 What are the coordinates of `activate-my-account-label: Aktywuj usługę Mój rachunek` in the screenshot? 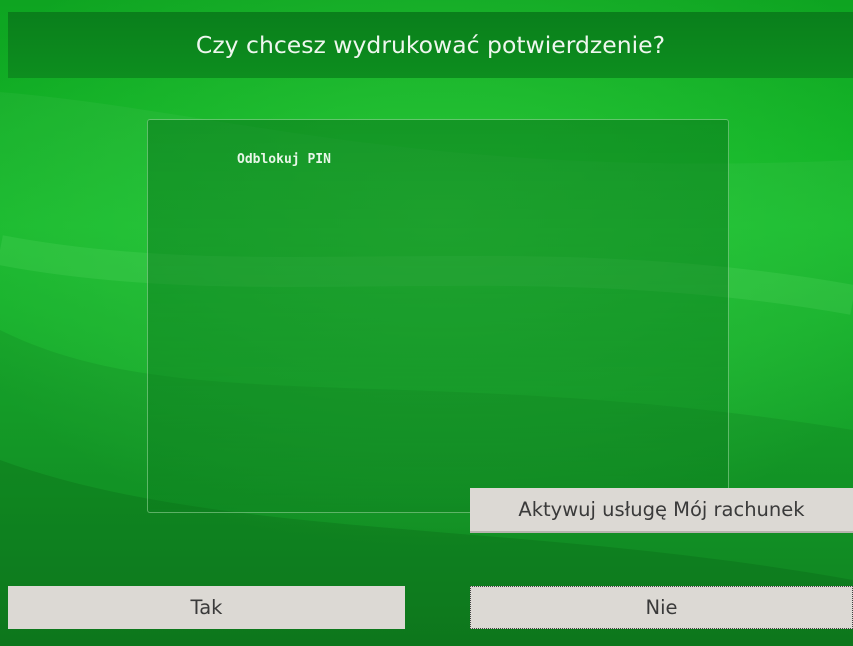 It's located at (661, 509).